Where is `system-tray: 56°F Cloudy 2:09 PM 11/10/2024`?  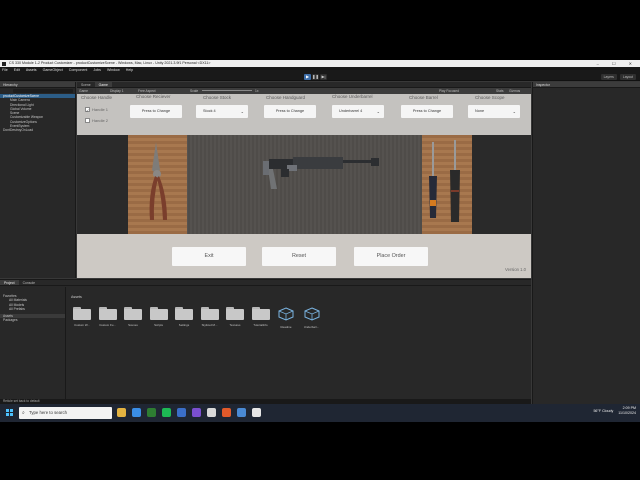 system-tray: 56°F Cloudy 2:09 PM 11/10/2024 is located at coordinates (614, 411).